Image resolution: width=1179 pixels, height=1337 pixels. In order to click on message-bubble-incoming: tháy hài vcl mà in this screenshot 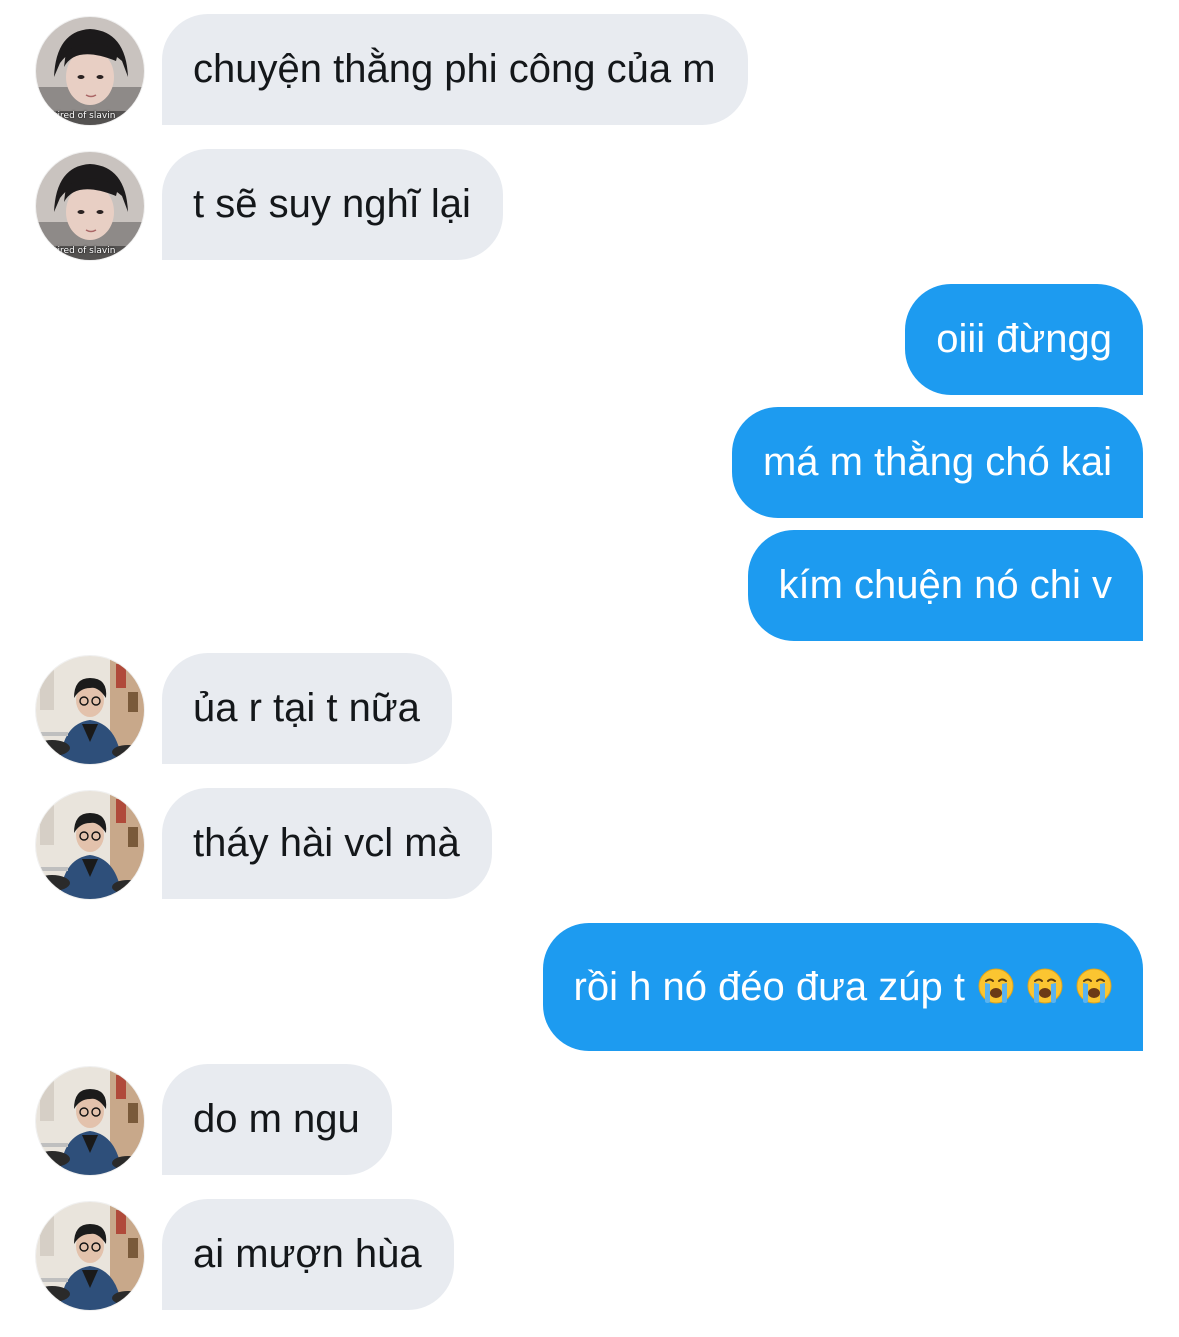, I will do `click(327, 843)`.